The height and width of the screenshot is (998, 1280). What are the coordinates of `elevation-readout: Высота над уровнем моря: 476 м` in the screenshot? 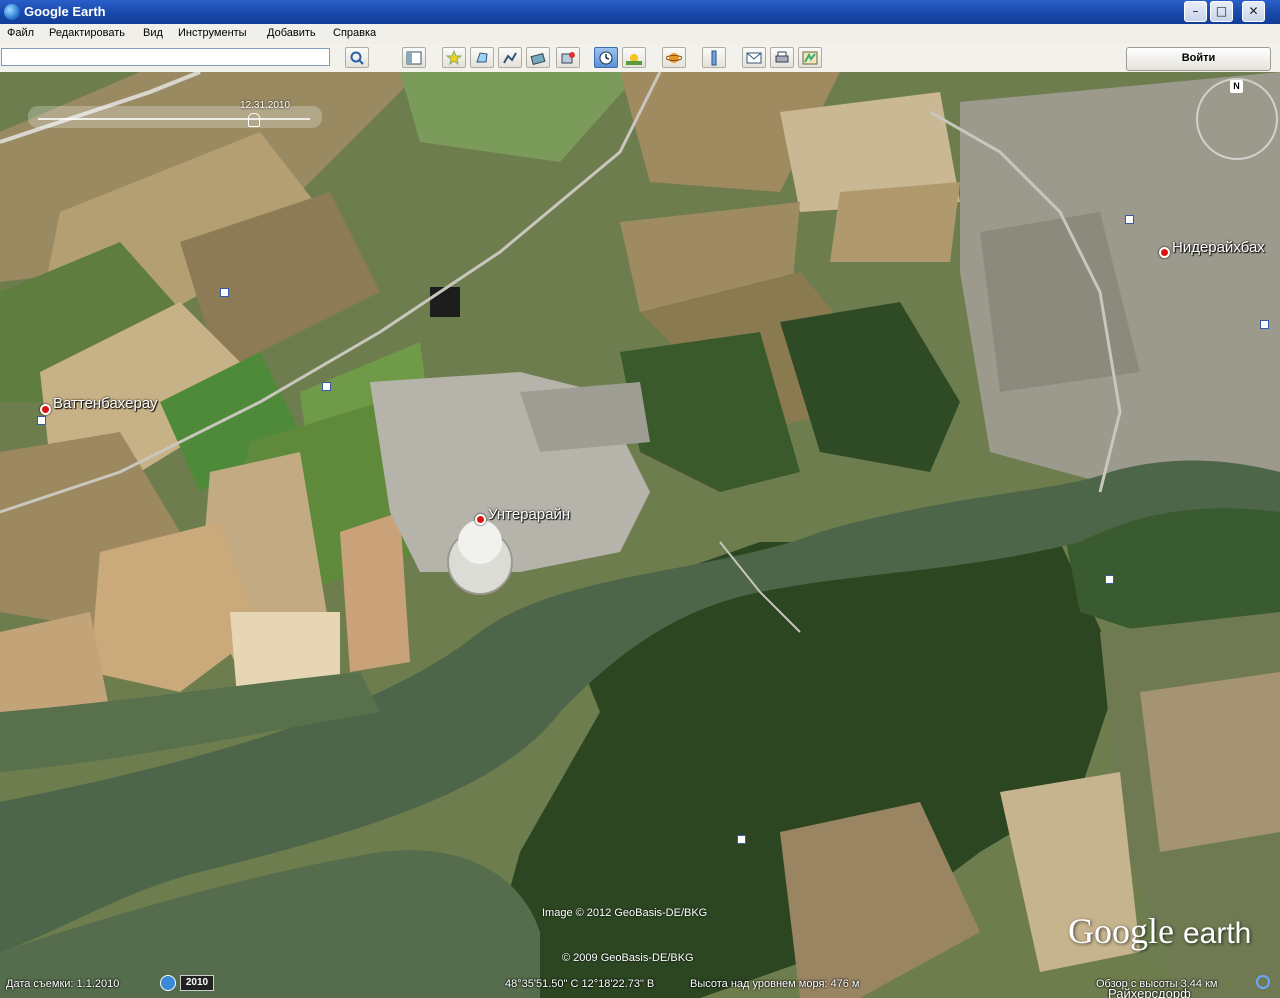 It's located at (775, 984).